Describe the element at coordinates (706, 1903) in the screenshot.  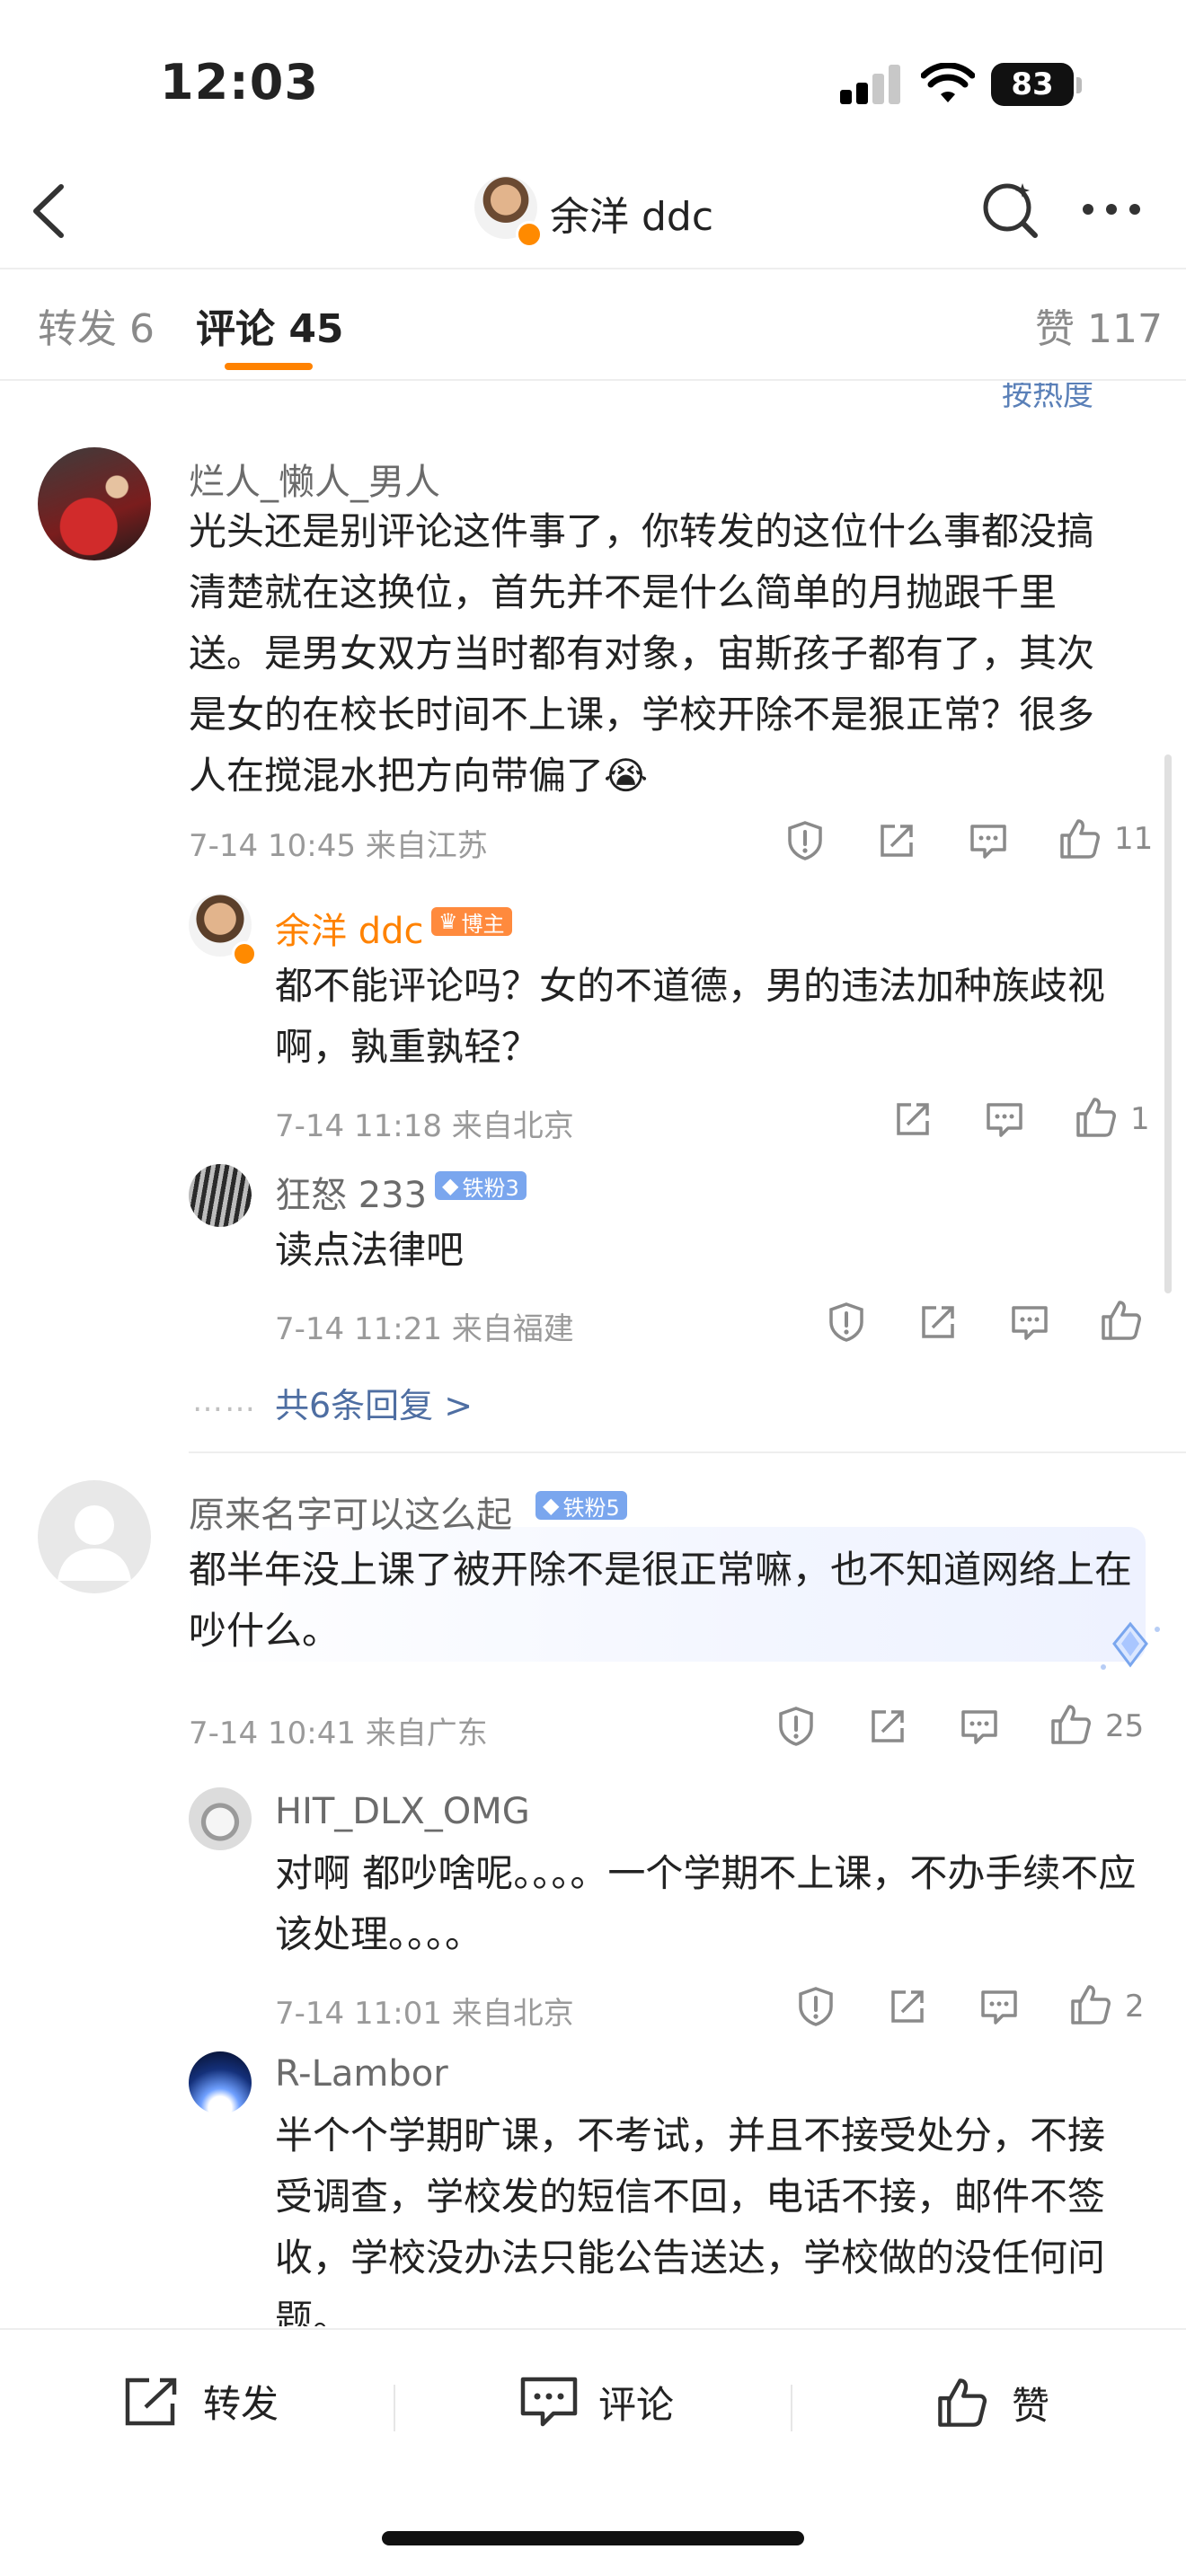
I see `reply-text: 对啊 都吵啥呢。。。。一个学期不上课，不办手续不应该处理。。。。` at that location.